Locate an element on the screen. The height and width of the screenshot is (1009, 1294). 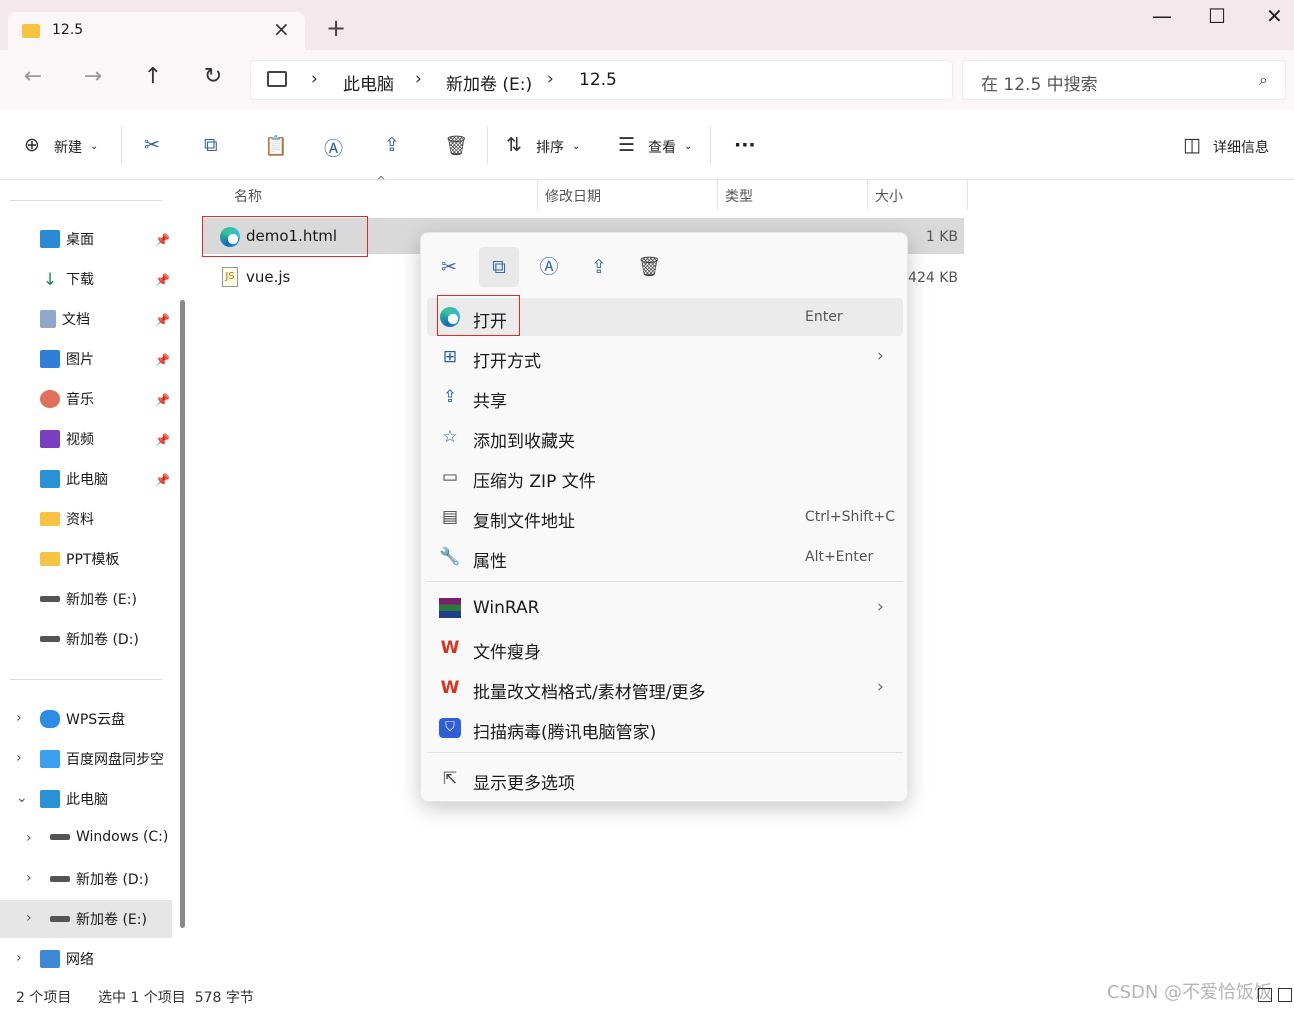
sort-arrow-icon: ^ is located at coordinates (381, 181).